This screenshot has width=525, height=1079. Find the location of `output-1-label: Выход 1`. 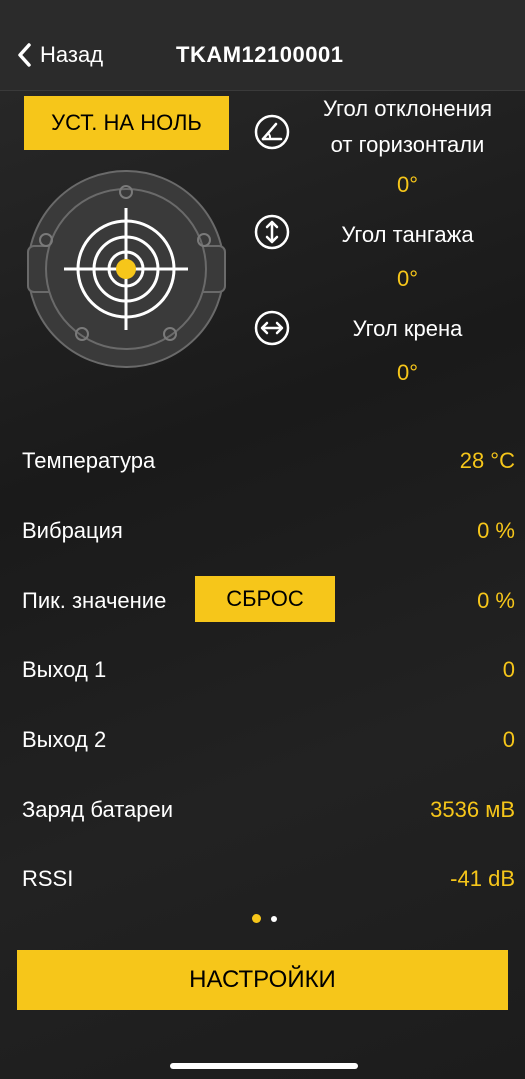

output-1-label: Выход 1 is located at coordinates (64, 669).